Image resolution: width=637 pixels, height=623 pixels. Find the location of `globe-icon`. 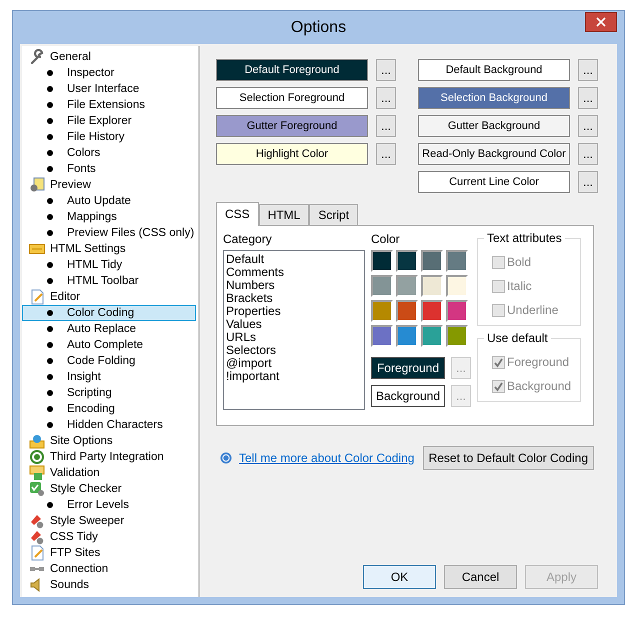

globe-icon is located at coordinates (37, 441).